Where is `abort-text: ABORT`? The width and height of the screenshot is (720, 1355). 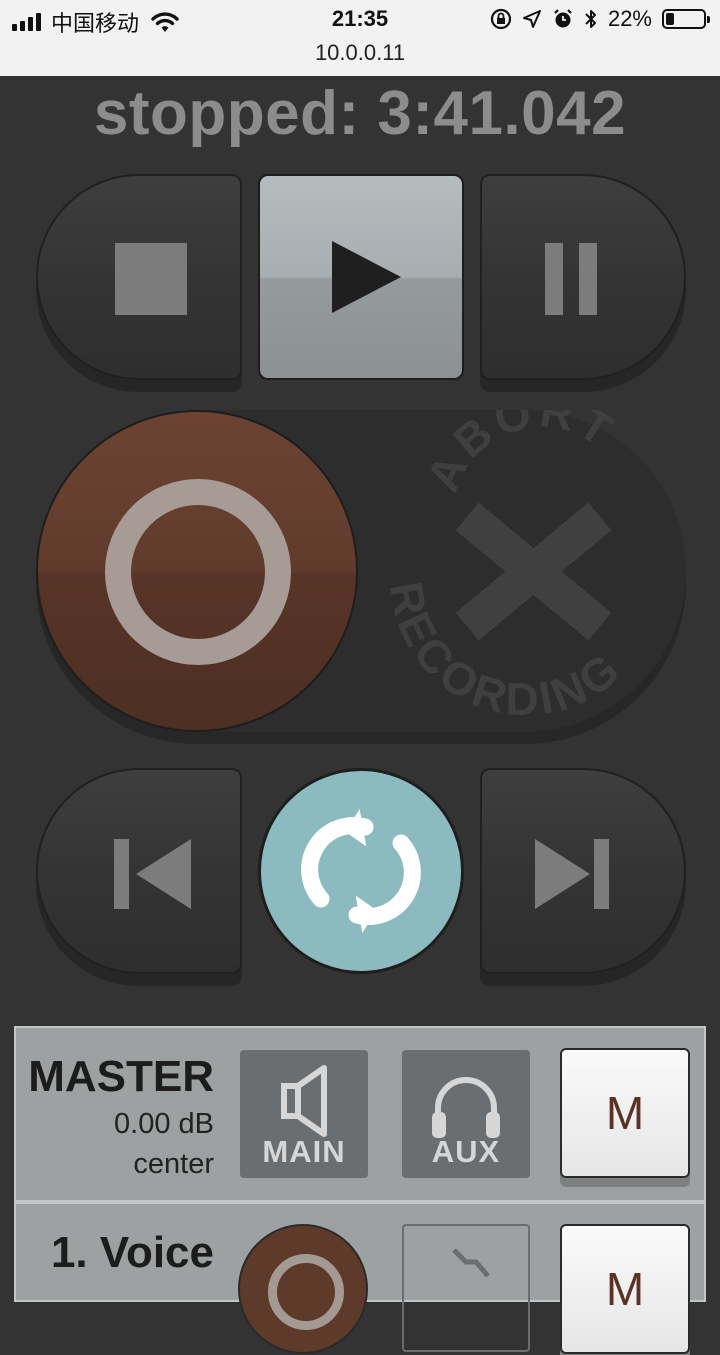
abort-text: ABORT is located at coordinates (518, 454).